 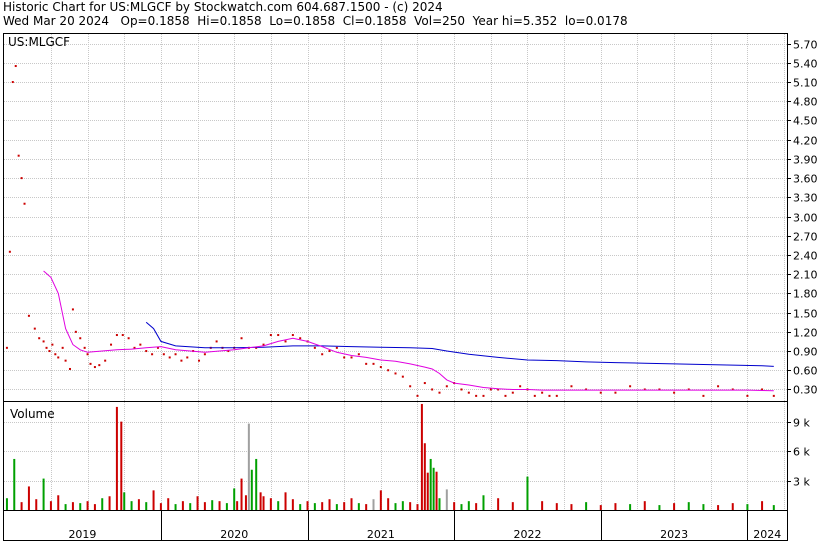 What do you see at coordinates (805, 179) in the screenshot?
I see `price-tick-label: 3.60` at bounding box center [805, 179].